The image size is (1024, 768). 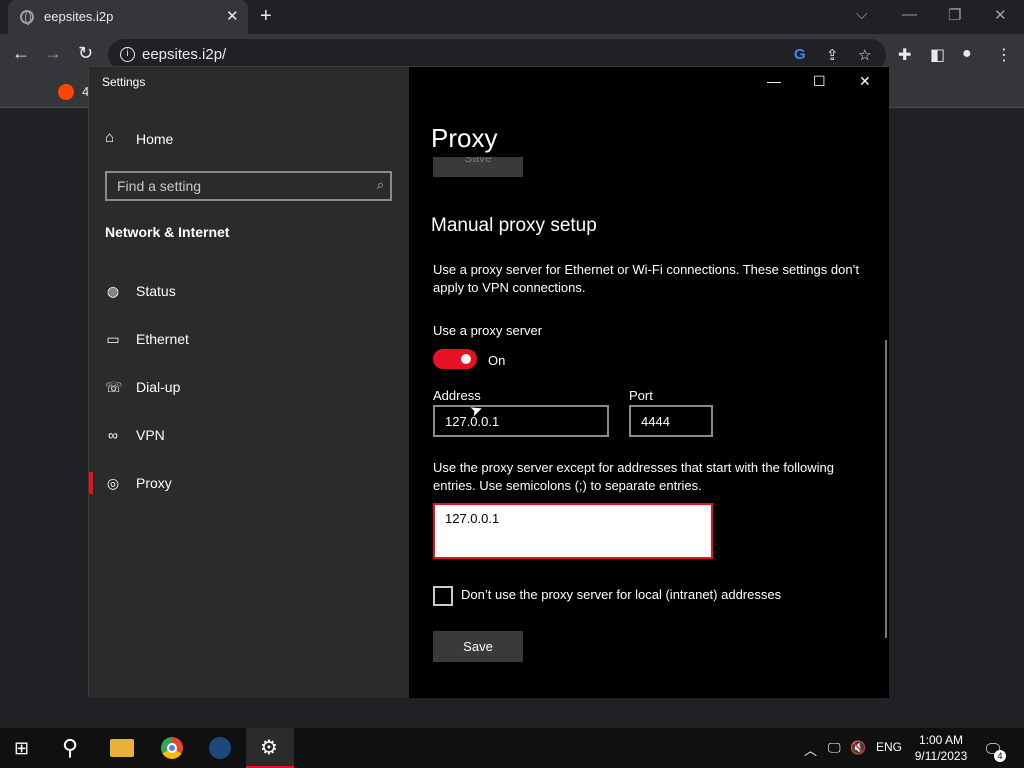 What do you see at coordinates (941, 756) in the screenshot?
I see `clock-date: 9/11/2023` at bounding box center [941, 756].